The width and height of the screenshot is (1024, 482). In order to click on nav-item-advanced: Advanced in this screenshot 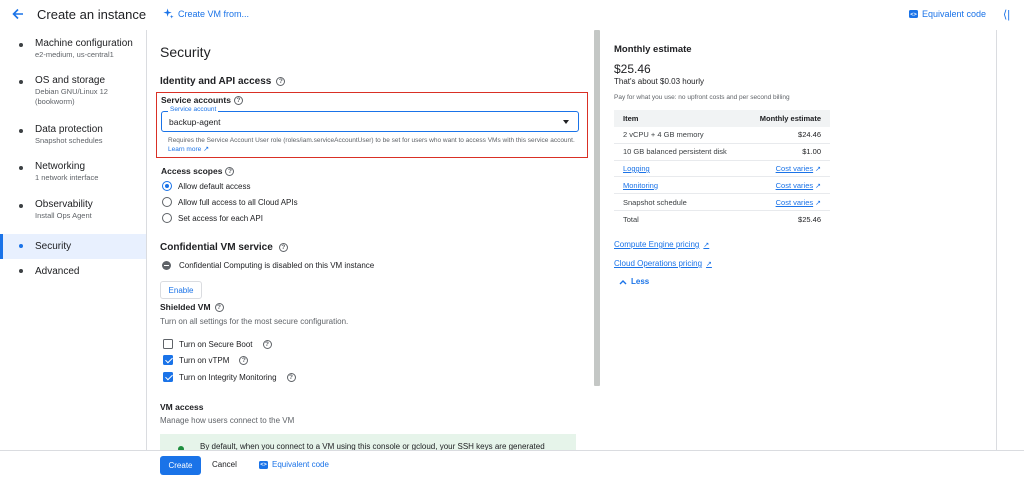, I will do `click(73, 271)`.